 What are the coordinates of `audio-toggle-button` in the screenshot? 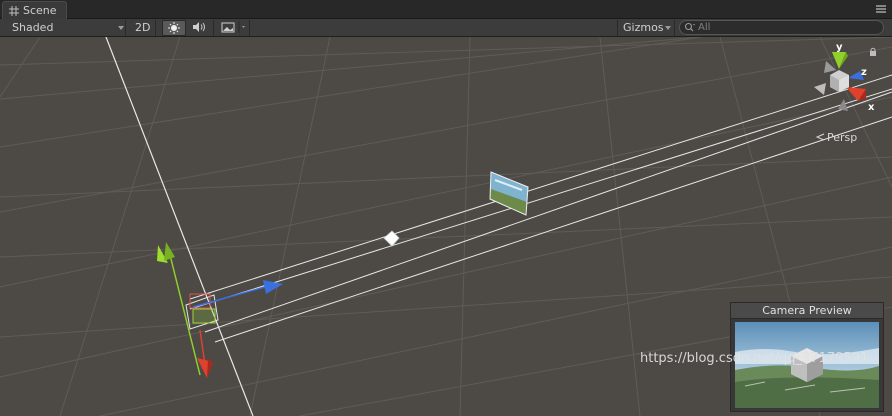 It's located at (201, 28).